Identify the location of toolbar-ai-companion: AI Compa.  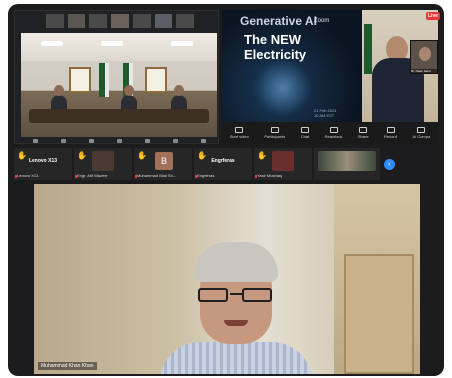
(421, 133).